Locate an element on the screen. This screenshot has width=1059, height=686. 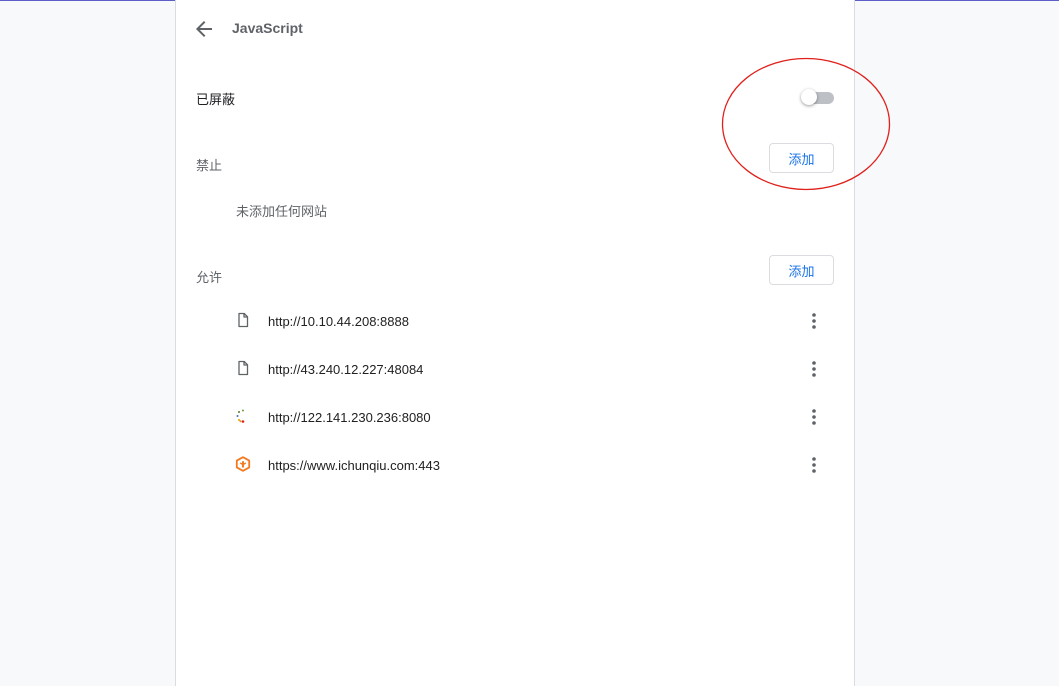
allow-section-label: 允许 is located at coordinates (209, 277).